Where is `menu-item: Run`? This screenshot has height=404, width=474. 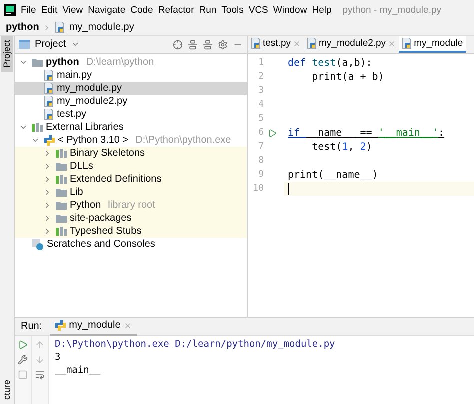
menu-item: Run is located at coordinates (208, 10).